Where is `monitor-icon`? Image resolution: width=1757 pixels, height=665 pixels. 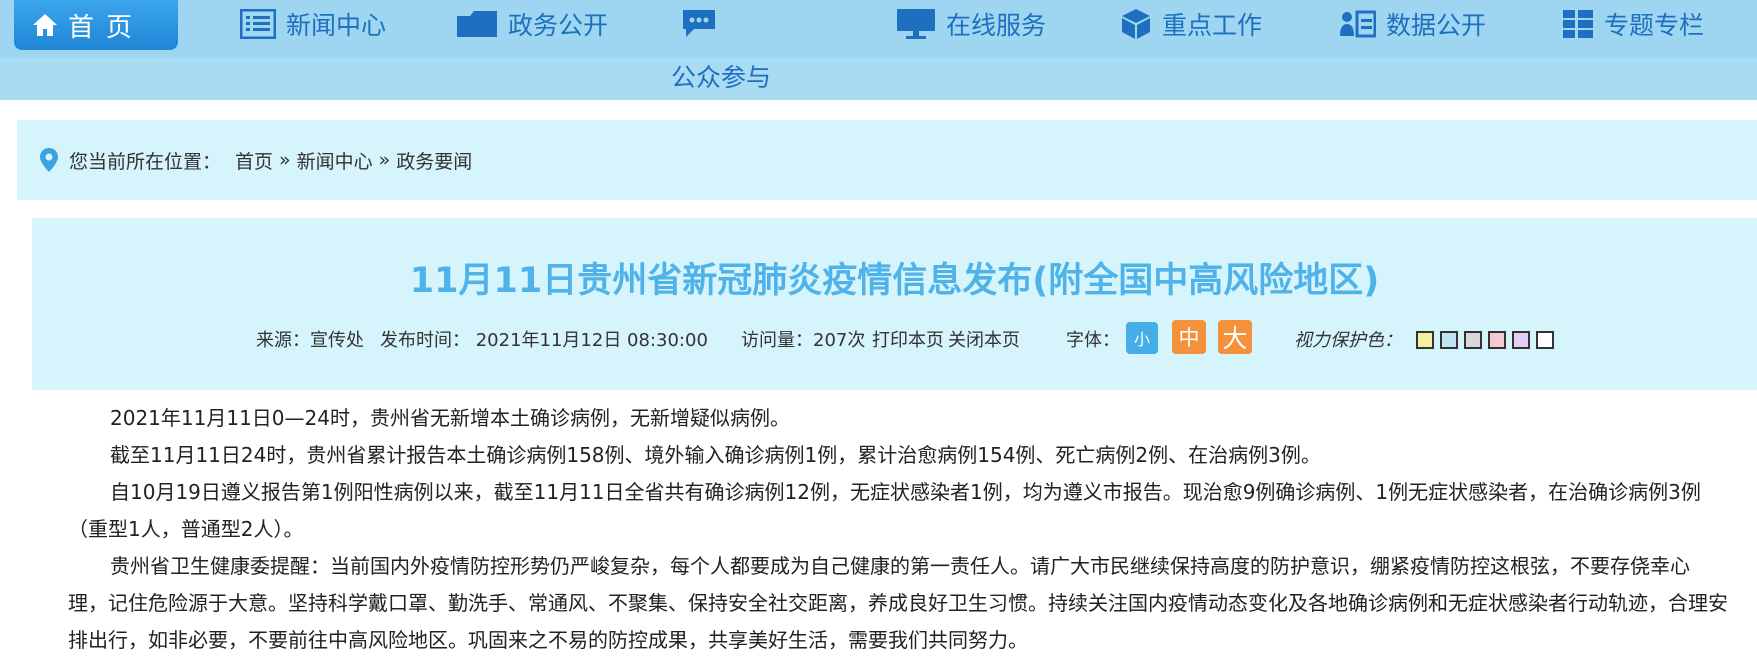
monitor-icon is located at coordinates (916, 24).